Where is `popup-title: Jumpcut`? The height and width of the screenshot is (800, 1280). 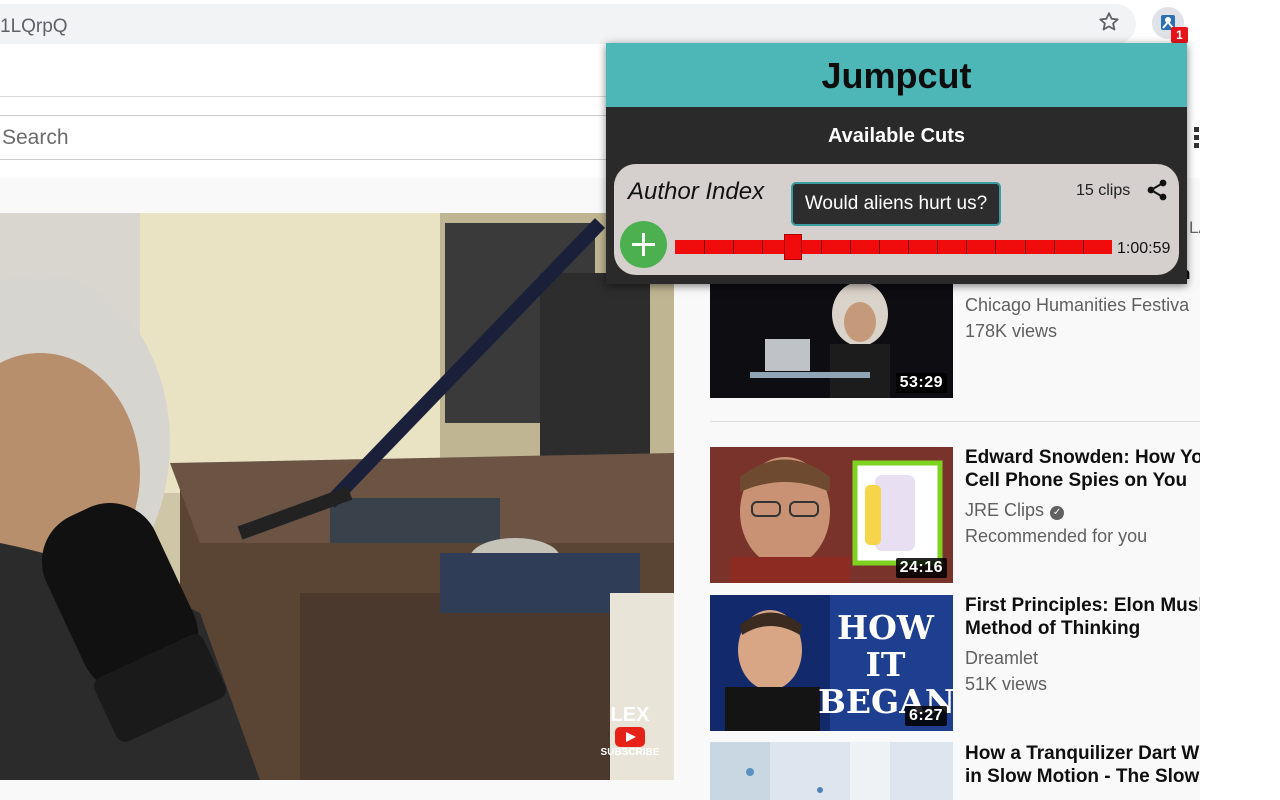
popup-title: Jumpcut is located at coordinates (896, 75).